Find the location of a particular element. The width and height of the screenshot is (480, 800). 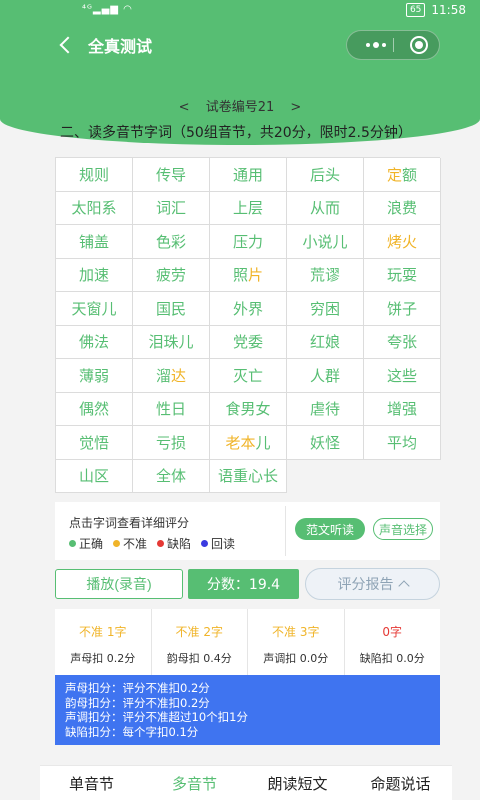

capsule-divider is located at coordinates (393, 45).